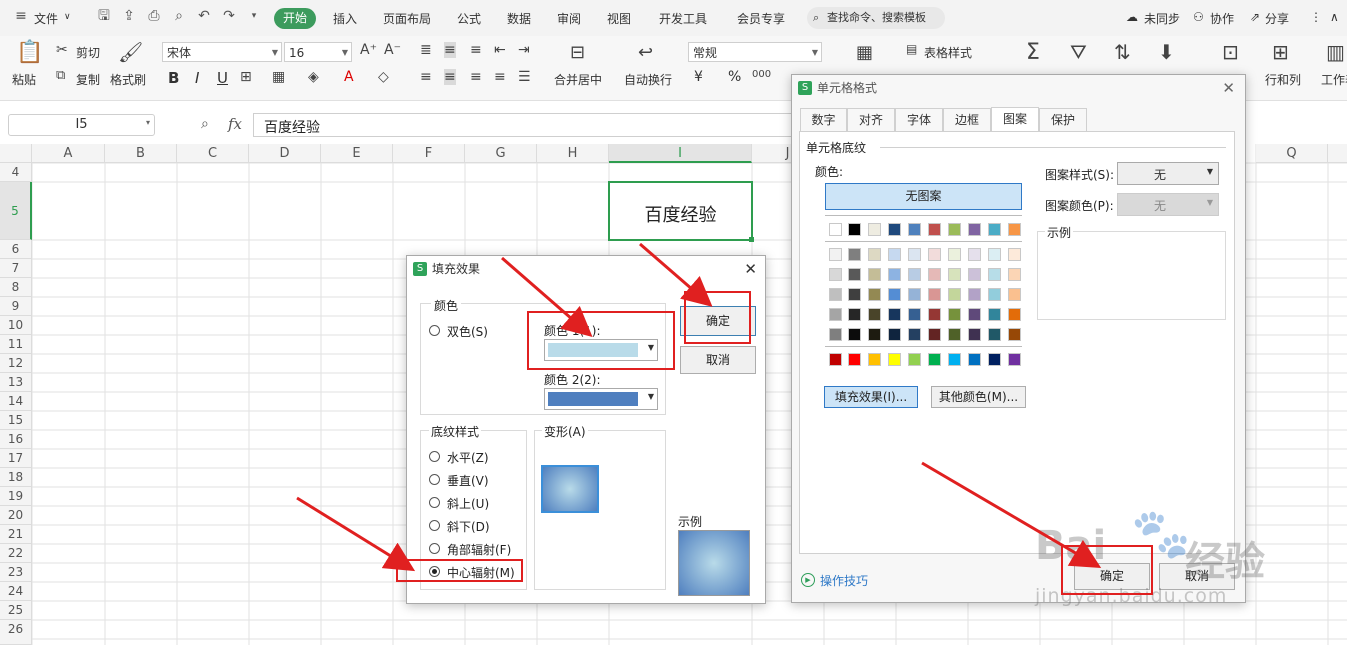 This screenshot has width=1347, height=645. Describe the element at coordinates (680, 211) in the screenshot. I see `active-cell: 百度经验` at that location.